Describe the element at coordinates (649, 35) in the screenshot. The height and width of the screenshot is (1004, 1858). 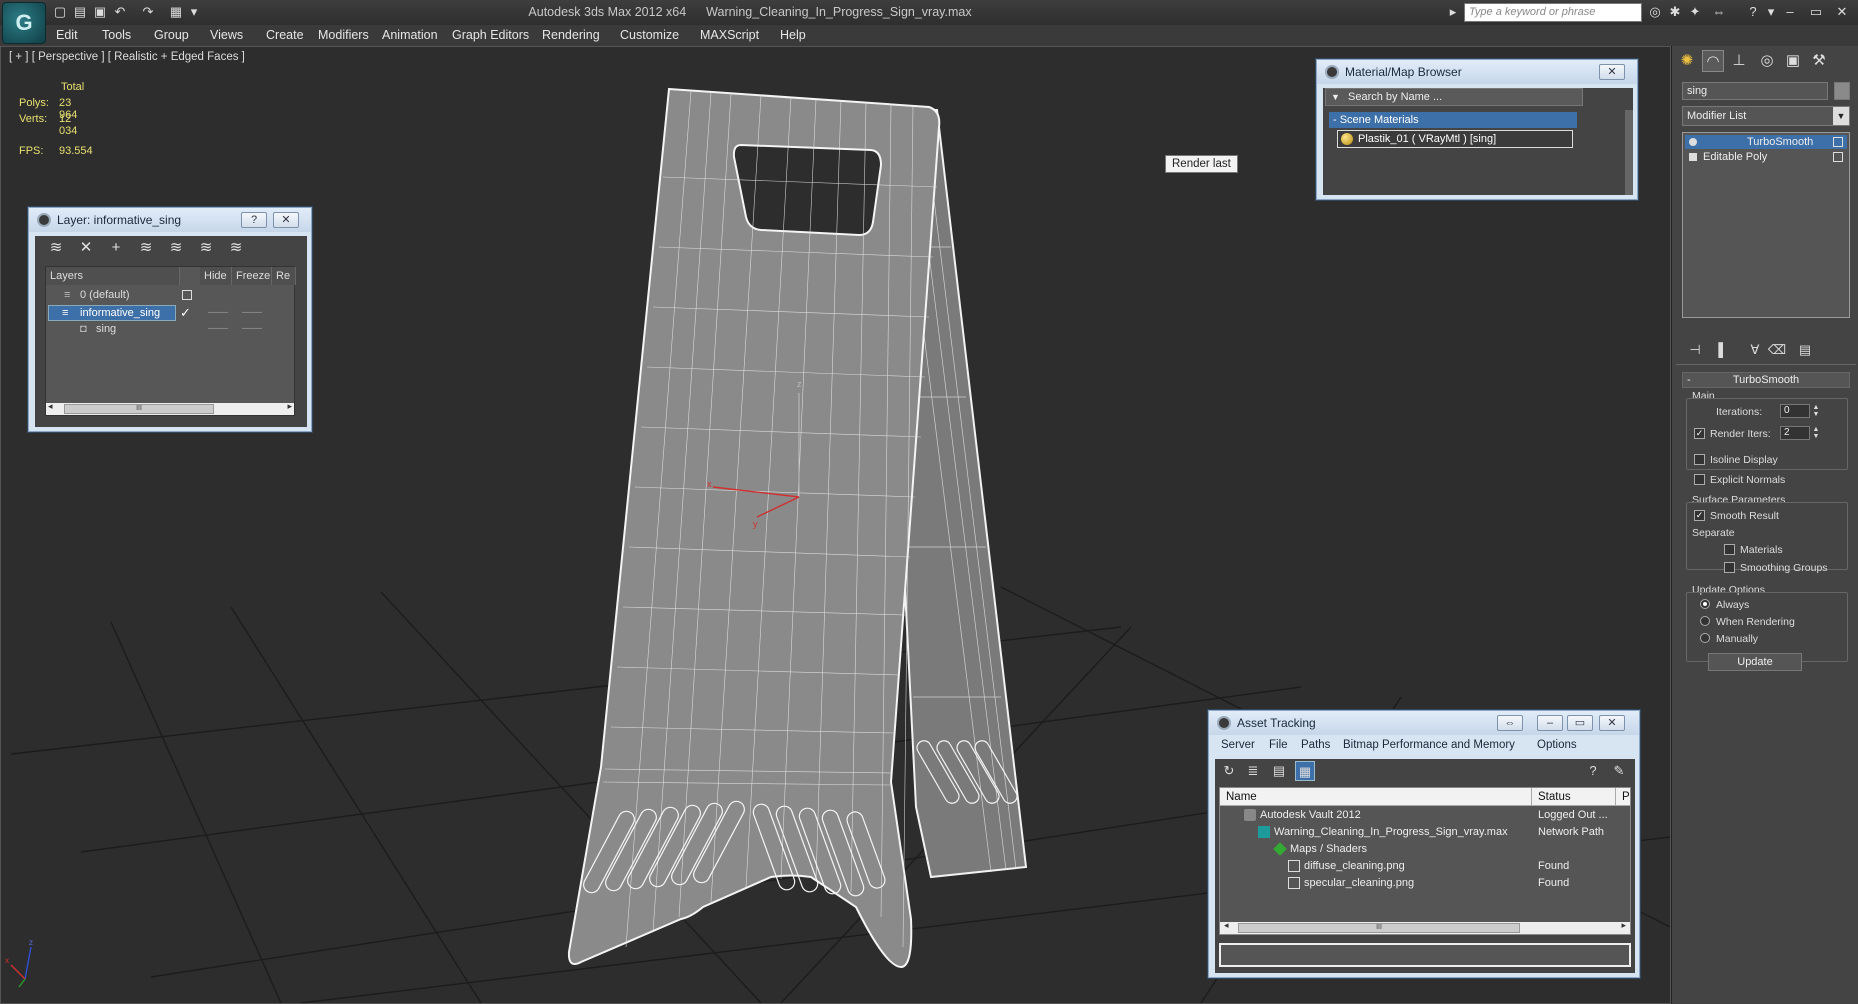
I see `menu-customize: Customize` at that location.